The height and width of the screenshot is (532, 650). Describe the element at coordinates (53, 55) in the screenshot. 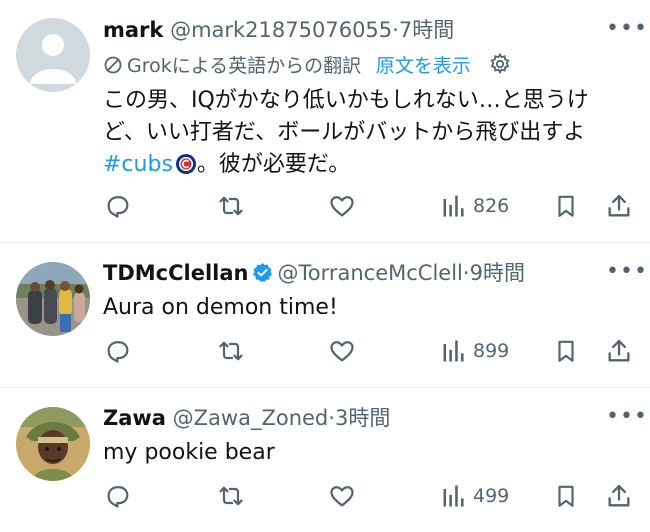

I see `avatar-mark` at that location.